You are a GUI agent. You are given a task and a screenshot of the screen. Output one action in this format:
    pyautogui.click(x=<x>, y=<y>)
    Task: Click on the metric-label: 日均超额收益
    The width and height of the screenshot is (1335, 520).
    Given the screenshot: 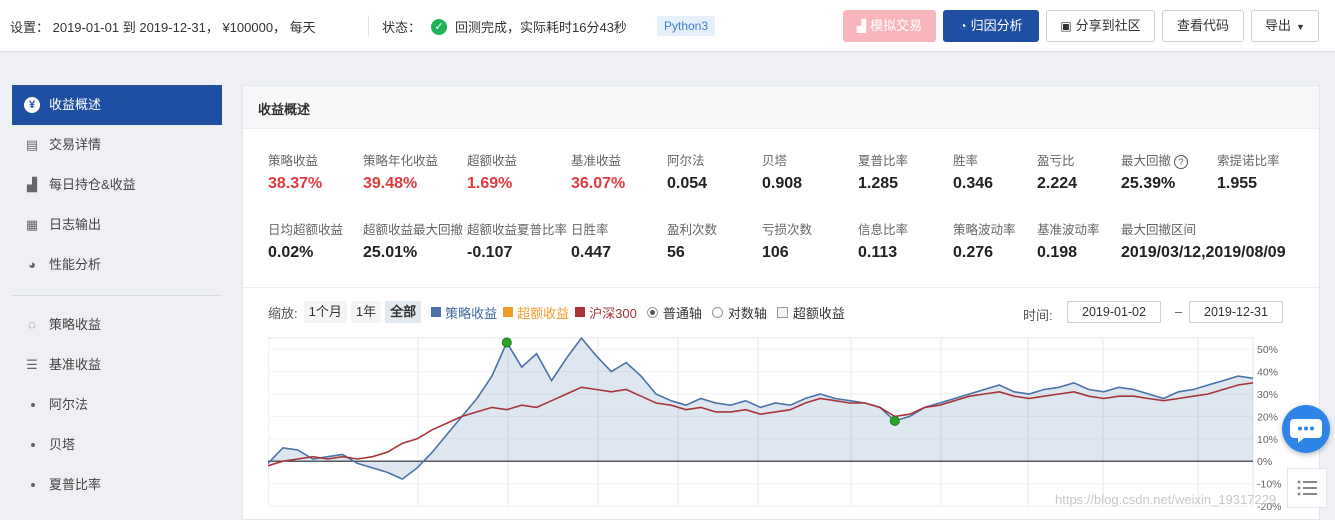 What is the action you would take?
    pyautogui.click(x=306, y=230)
    